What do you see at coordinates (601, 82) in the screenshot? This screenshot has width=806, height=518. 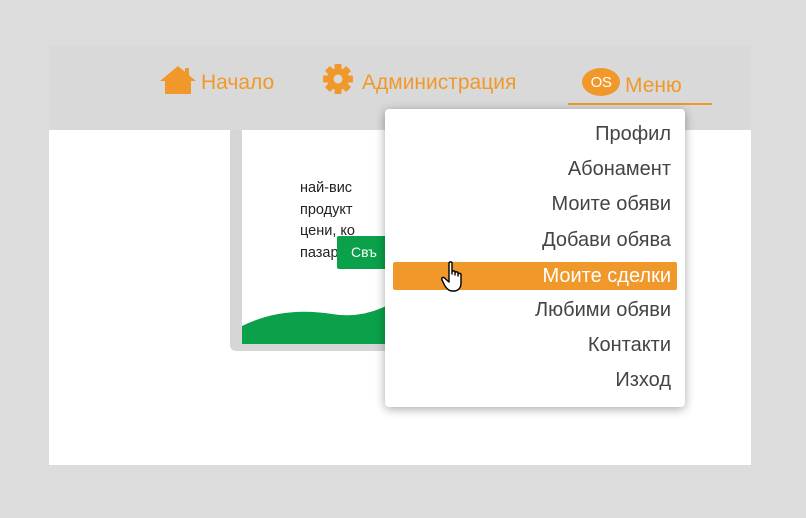 I see `user-avatar-badge: OS` at bounding box center [601, 82].